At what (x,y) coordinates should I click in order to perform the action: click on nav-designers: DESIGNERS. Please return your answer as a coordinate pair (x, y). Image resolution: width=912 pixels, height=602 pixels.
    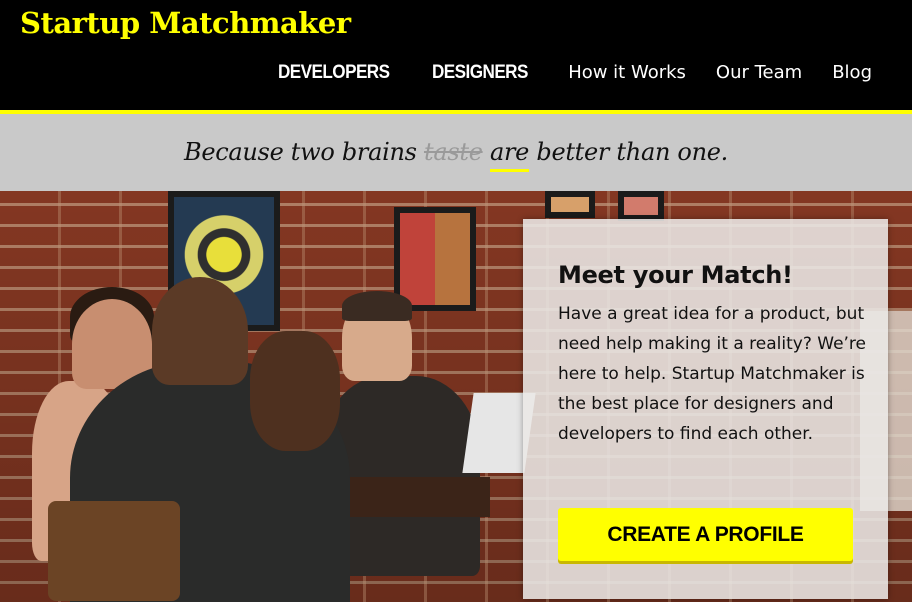
    Looking at the image, I should click on (480, 73).